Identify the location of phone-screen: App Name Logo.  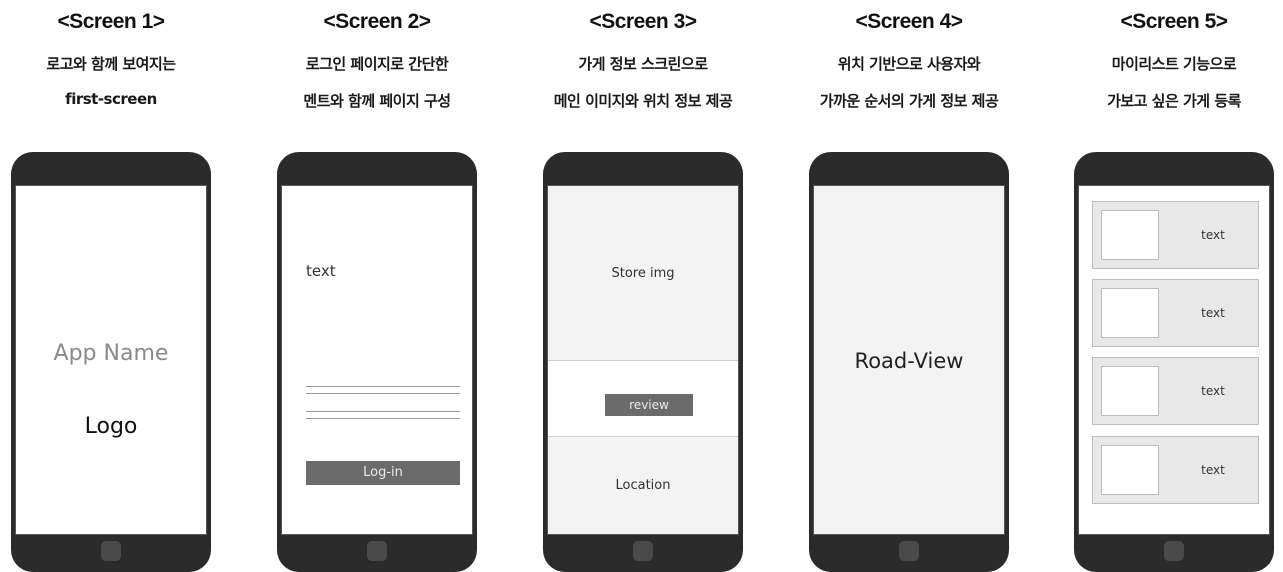
(111, 360).